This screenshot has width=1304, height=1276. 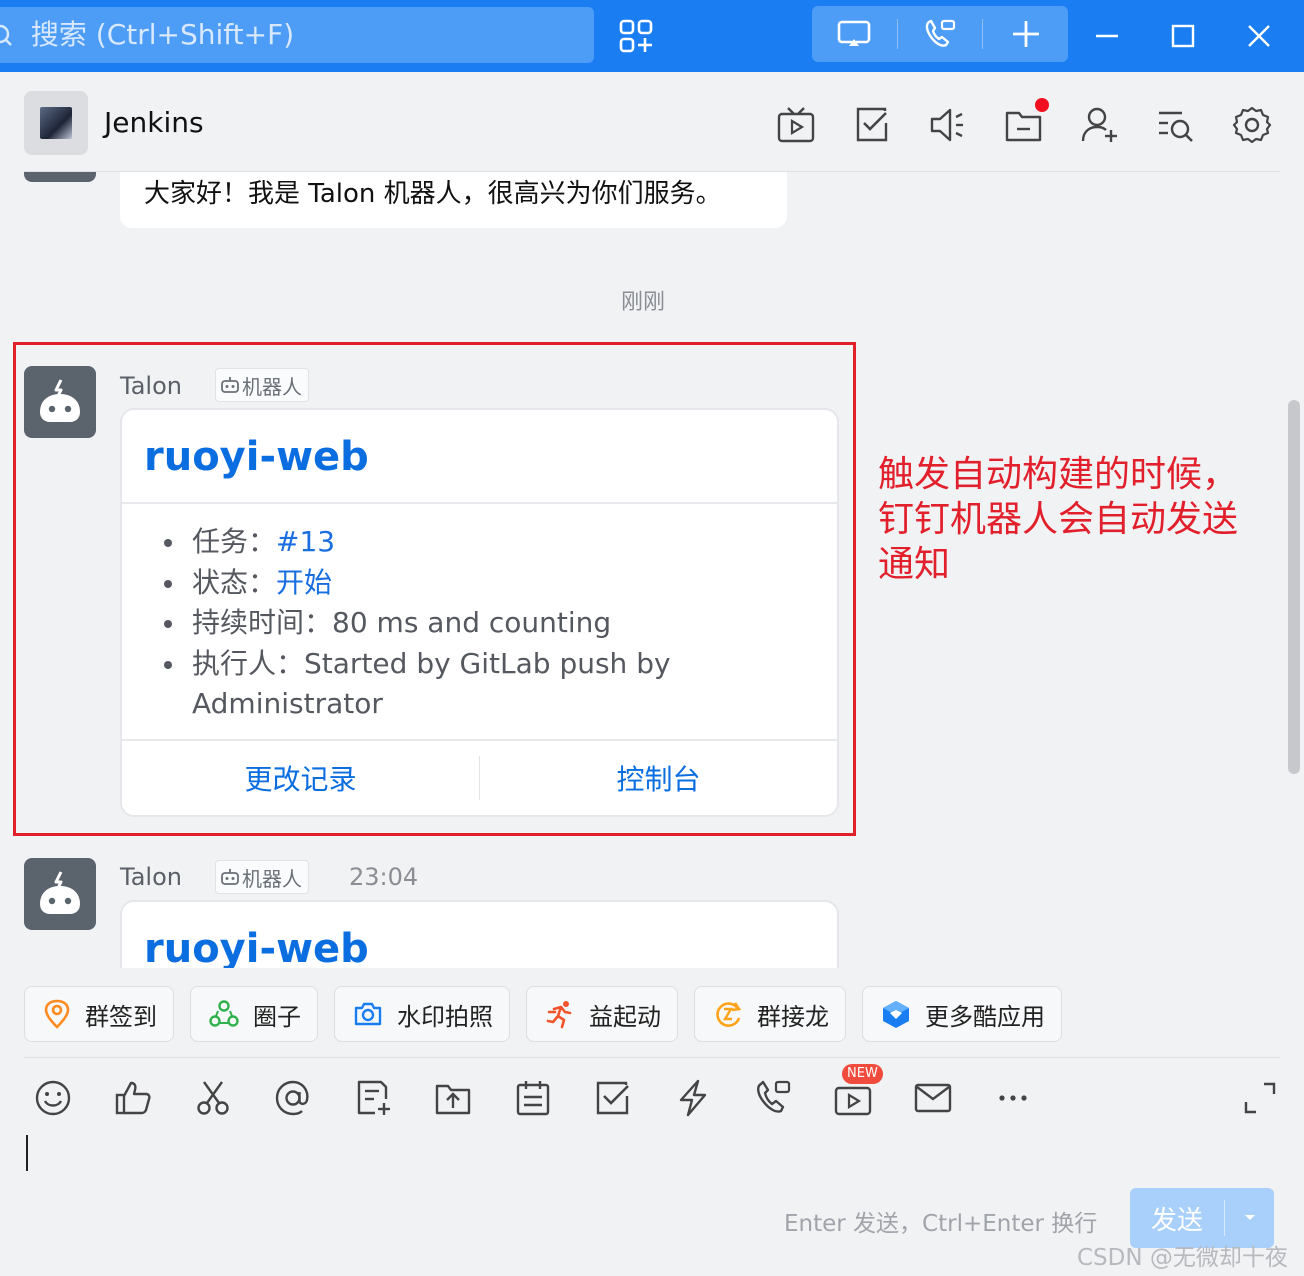 What do you see at coordinates (533, 1098) in the screenshot?
I see `schedule-icon` at bounding box center [533, 1098].